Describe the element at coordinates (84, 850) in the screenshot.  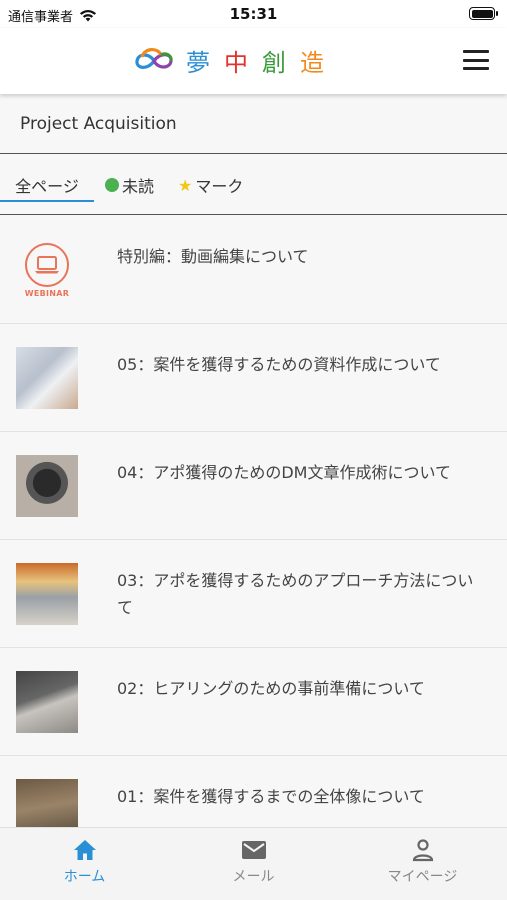
I see `home-icon` at that location.